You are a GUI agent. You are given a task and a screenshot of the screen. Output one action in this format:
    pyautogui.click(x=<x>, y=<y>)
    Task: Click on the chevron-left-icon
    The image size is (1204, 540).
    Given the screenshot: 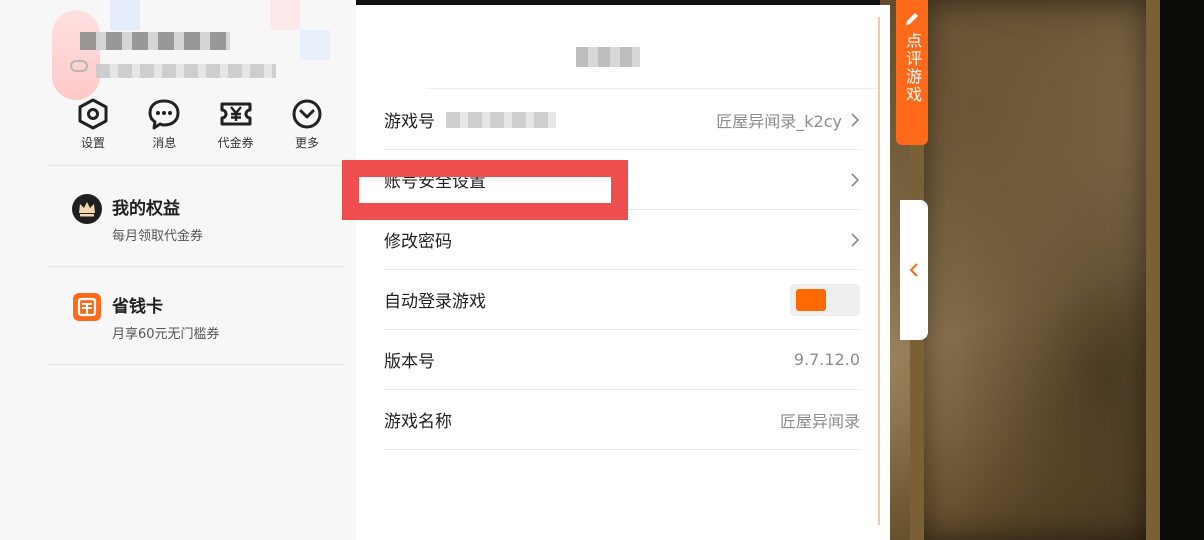 What is the action you would take?
    pyautogui.click(x=913, y=270)
    